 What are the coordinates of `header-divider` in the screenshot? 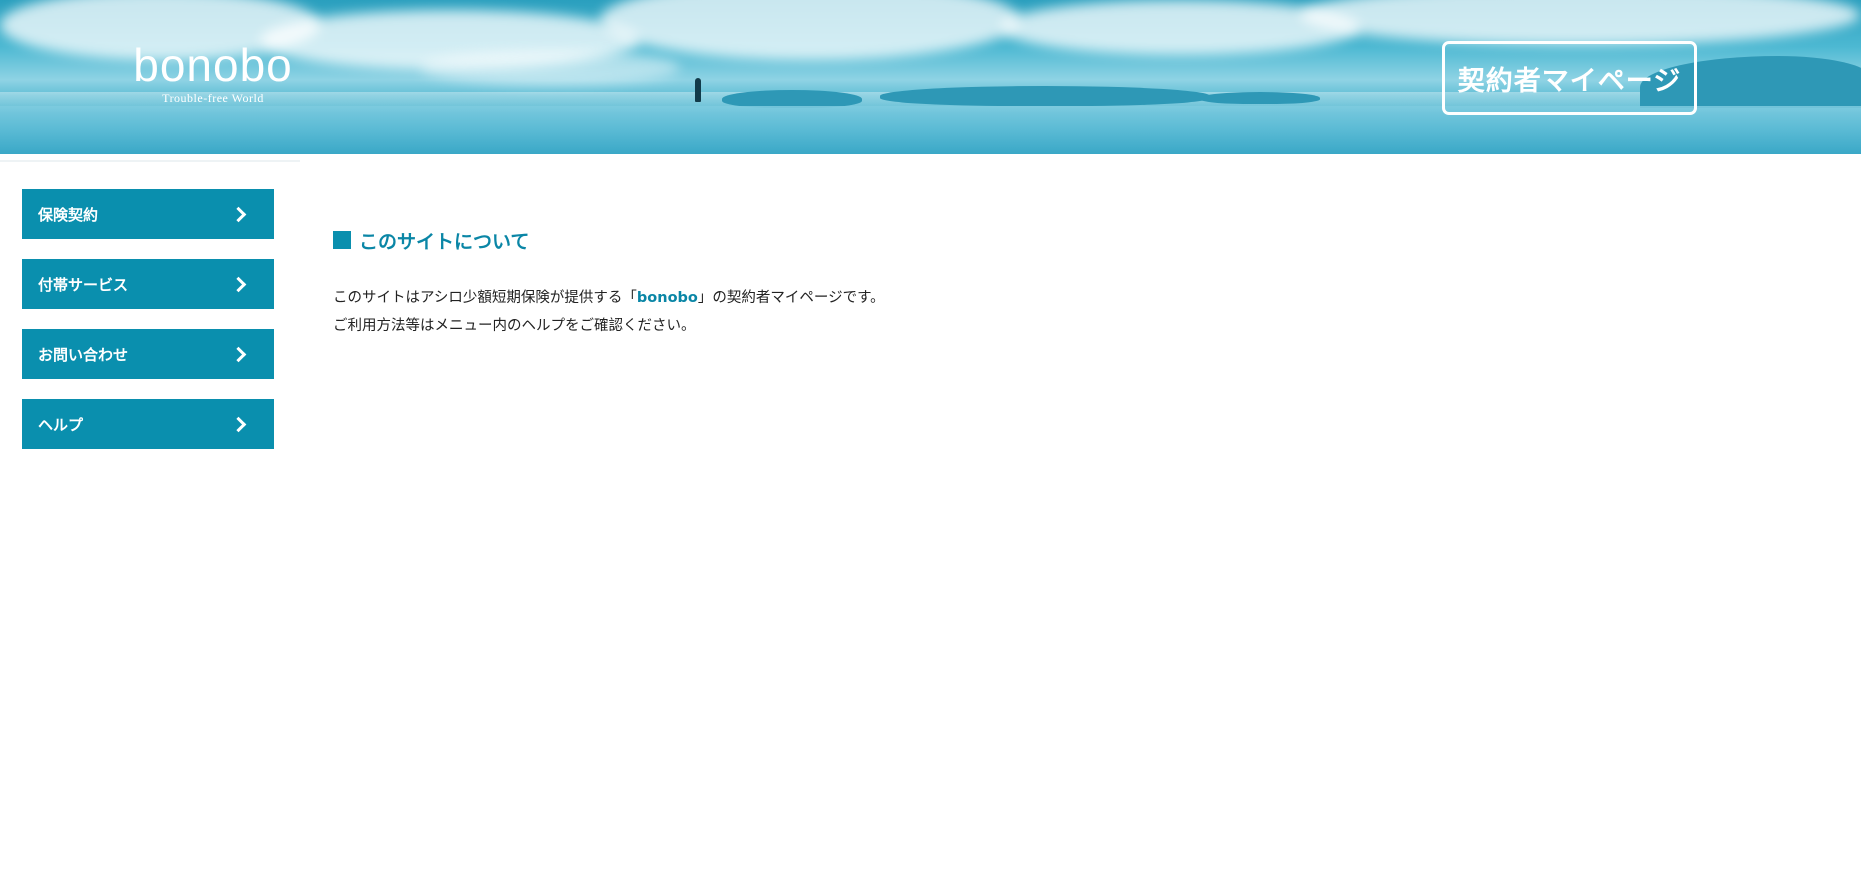 It's located at (150, 161).